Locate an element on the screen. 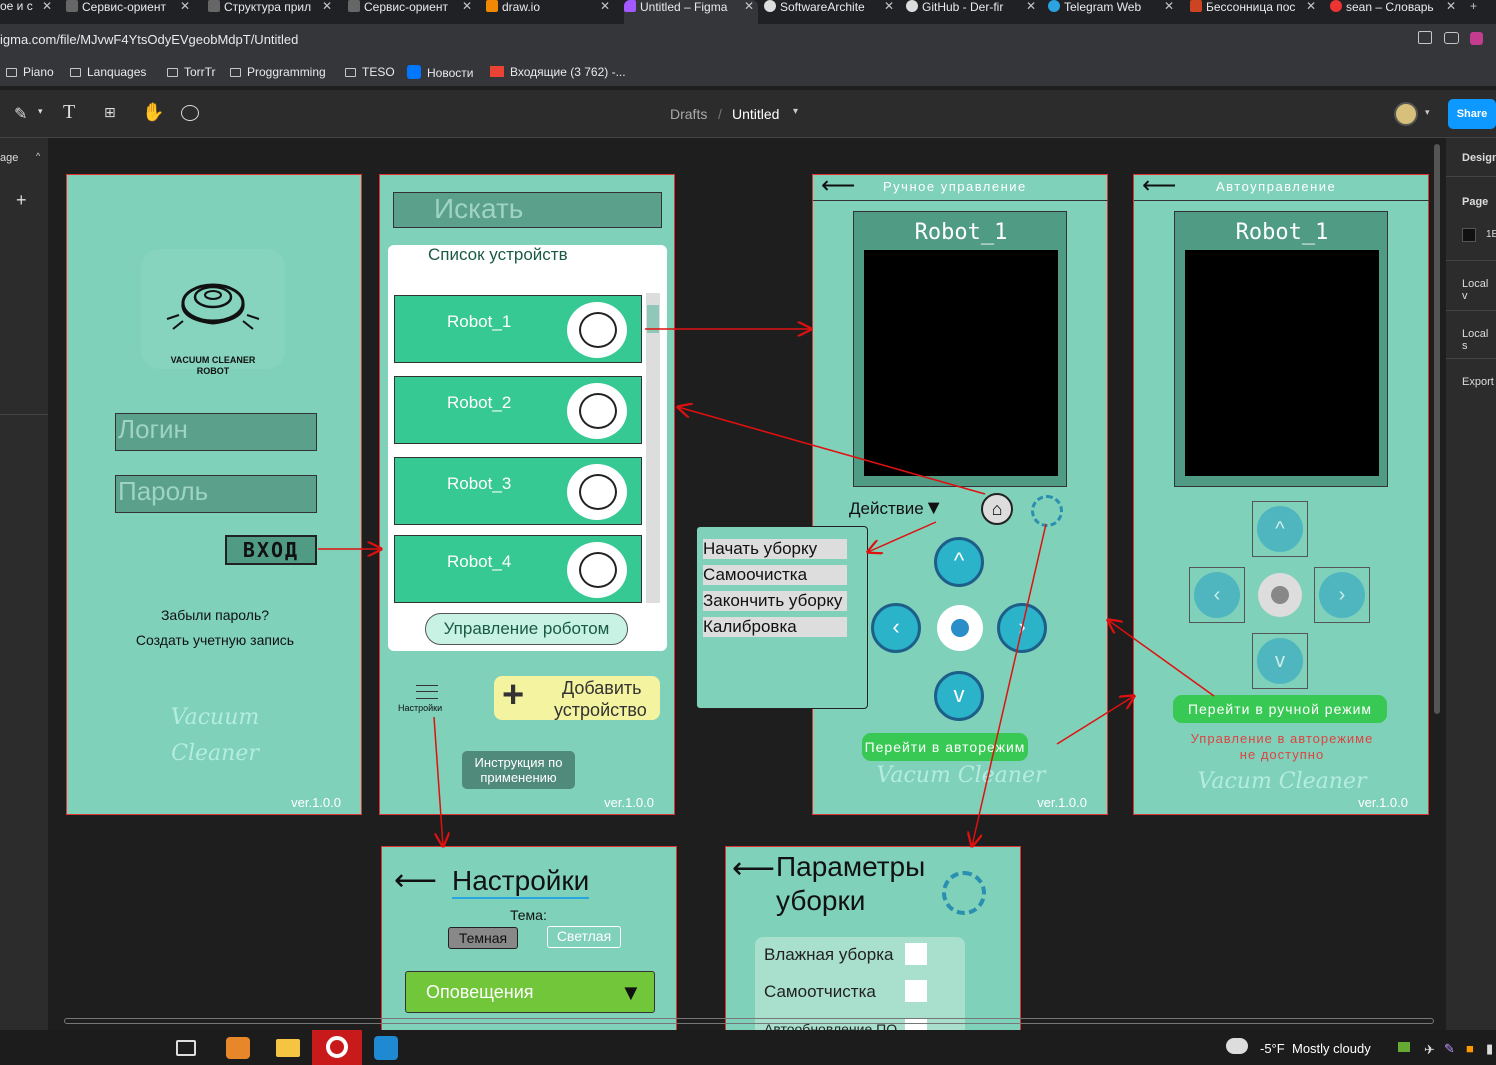  robot-item: Robot_3 is located at coordinates (518, 491).